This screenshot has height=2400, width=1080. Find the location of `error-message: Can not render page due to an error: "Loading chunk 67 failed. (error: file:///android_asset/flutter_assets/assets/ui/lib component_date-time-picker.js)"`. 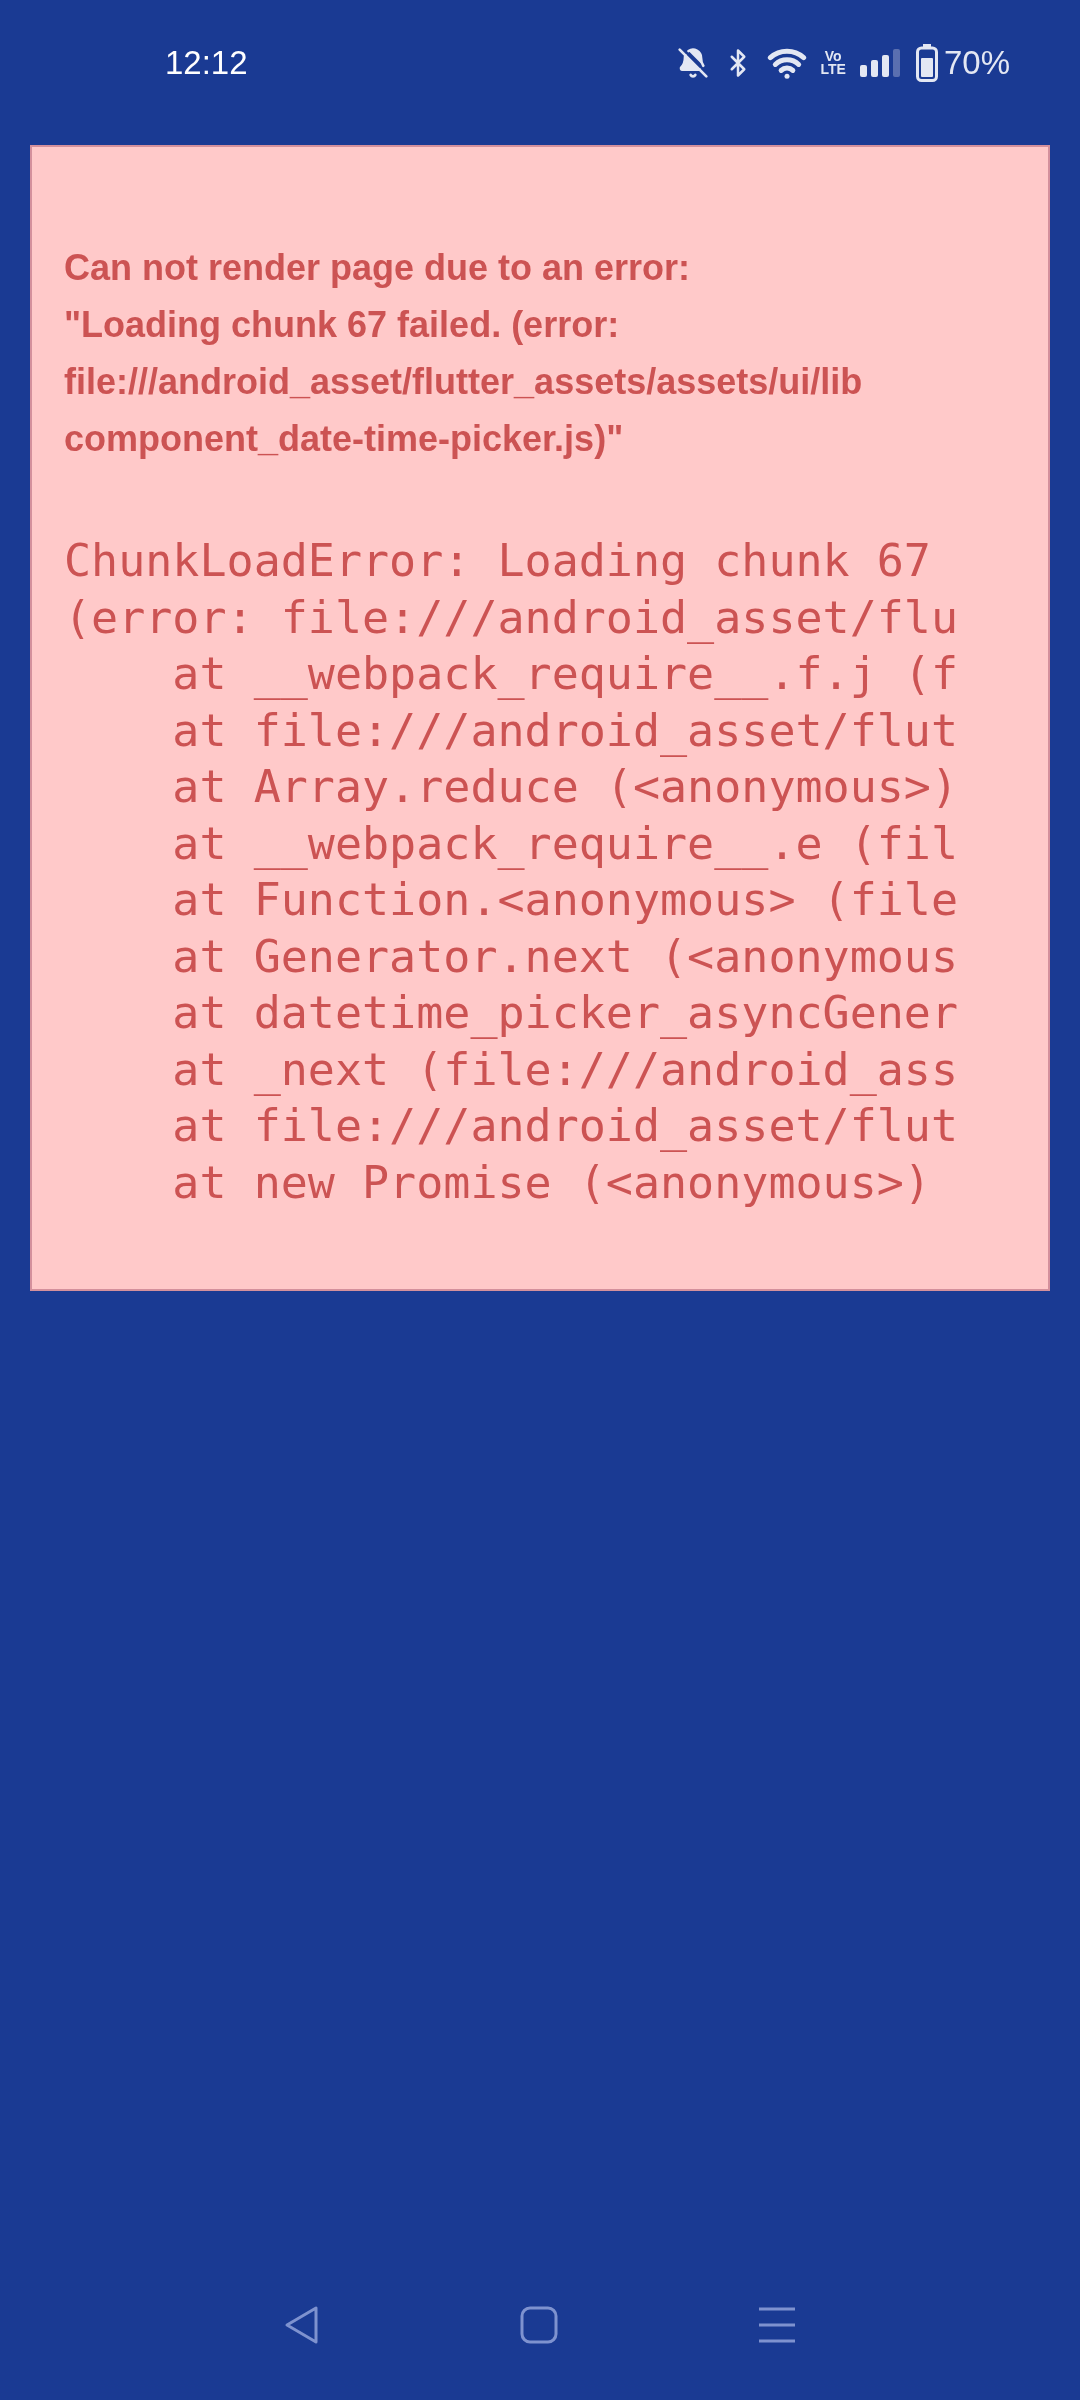

error-message: Can not render page due to an error: "Loading chunk 67 failed. (error: file:///android_asset/flutter_assets/assets/ui/lib component_date-time-picker.js)" is located at coordinates (463, 353).